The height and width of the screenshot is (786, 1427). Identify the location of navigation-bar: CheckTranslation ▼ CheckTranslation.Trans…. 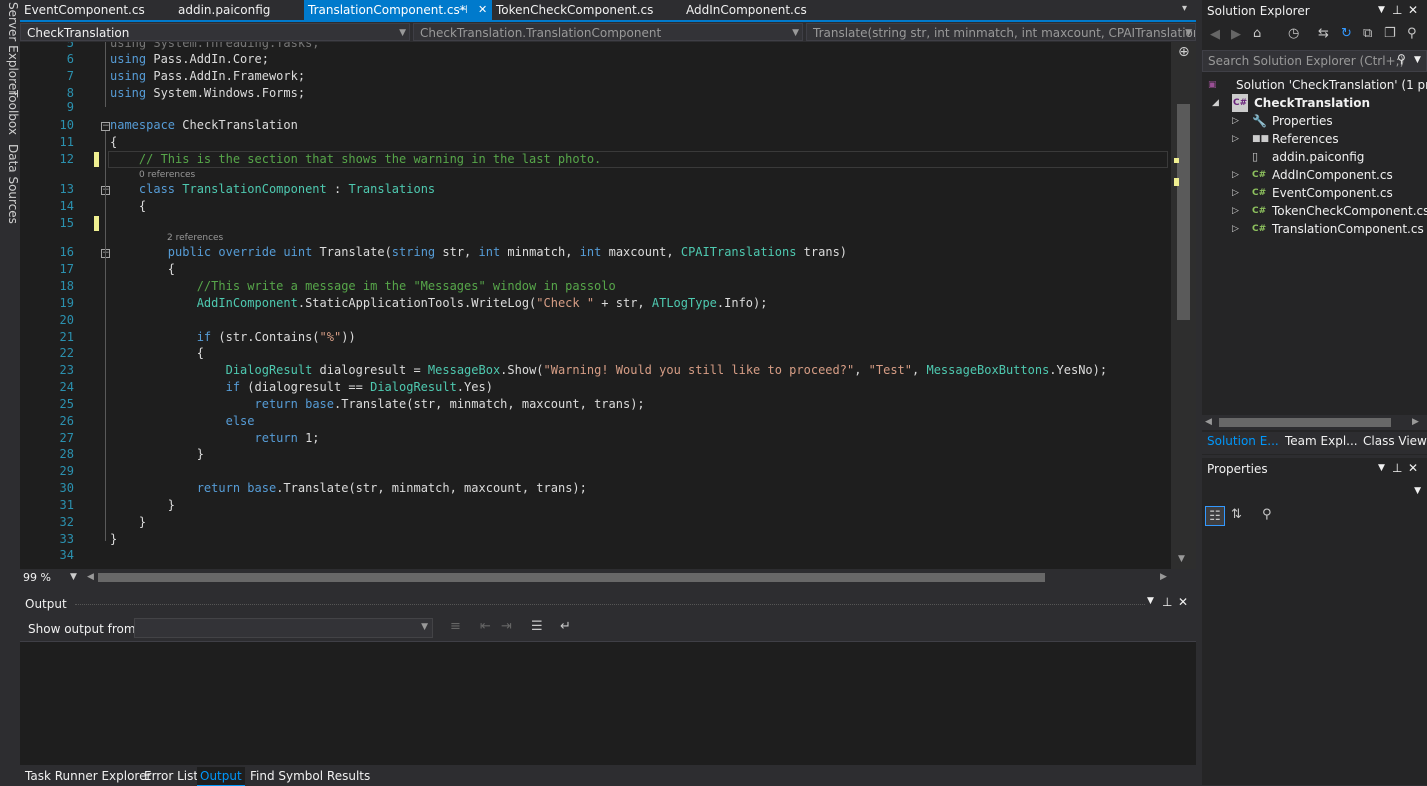
(608, 32).